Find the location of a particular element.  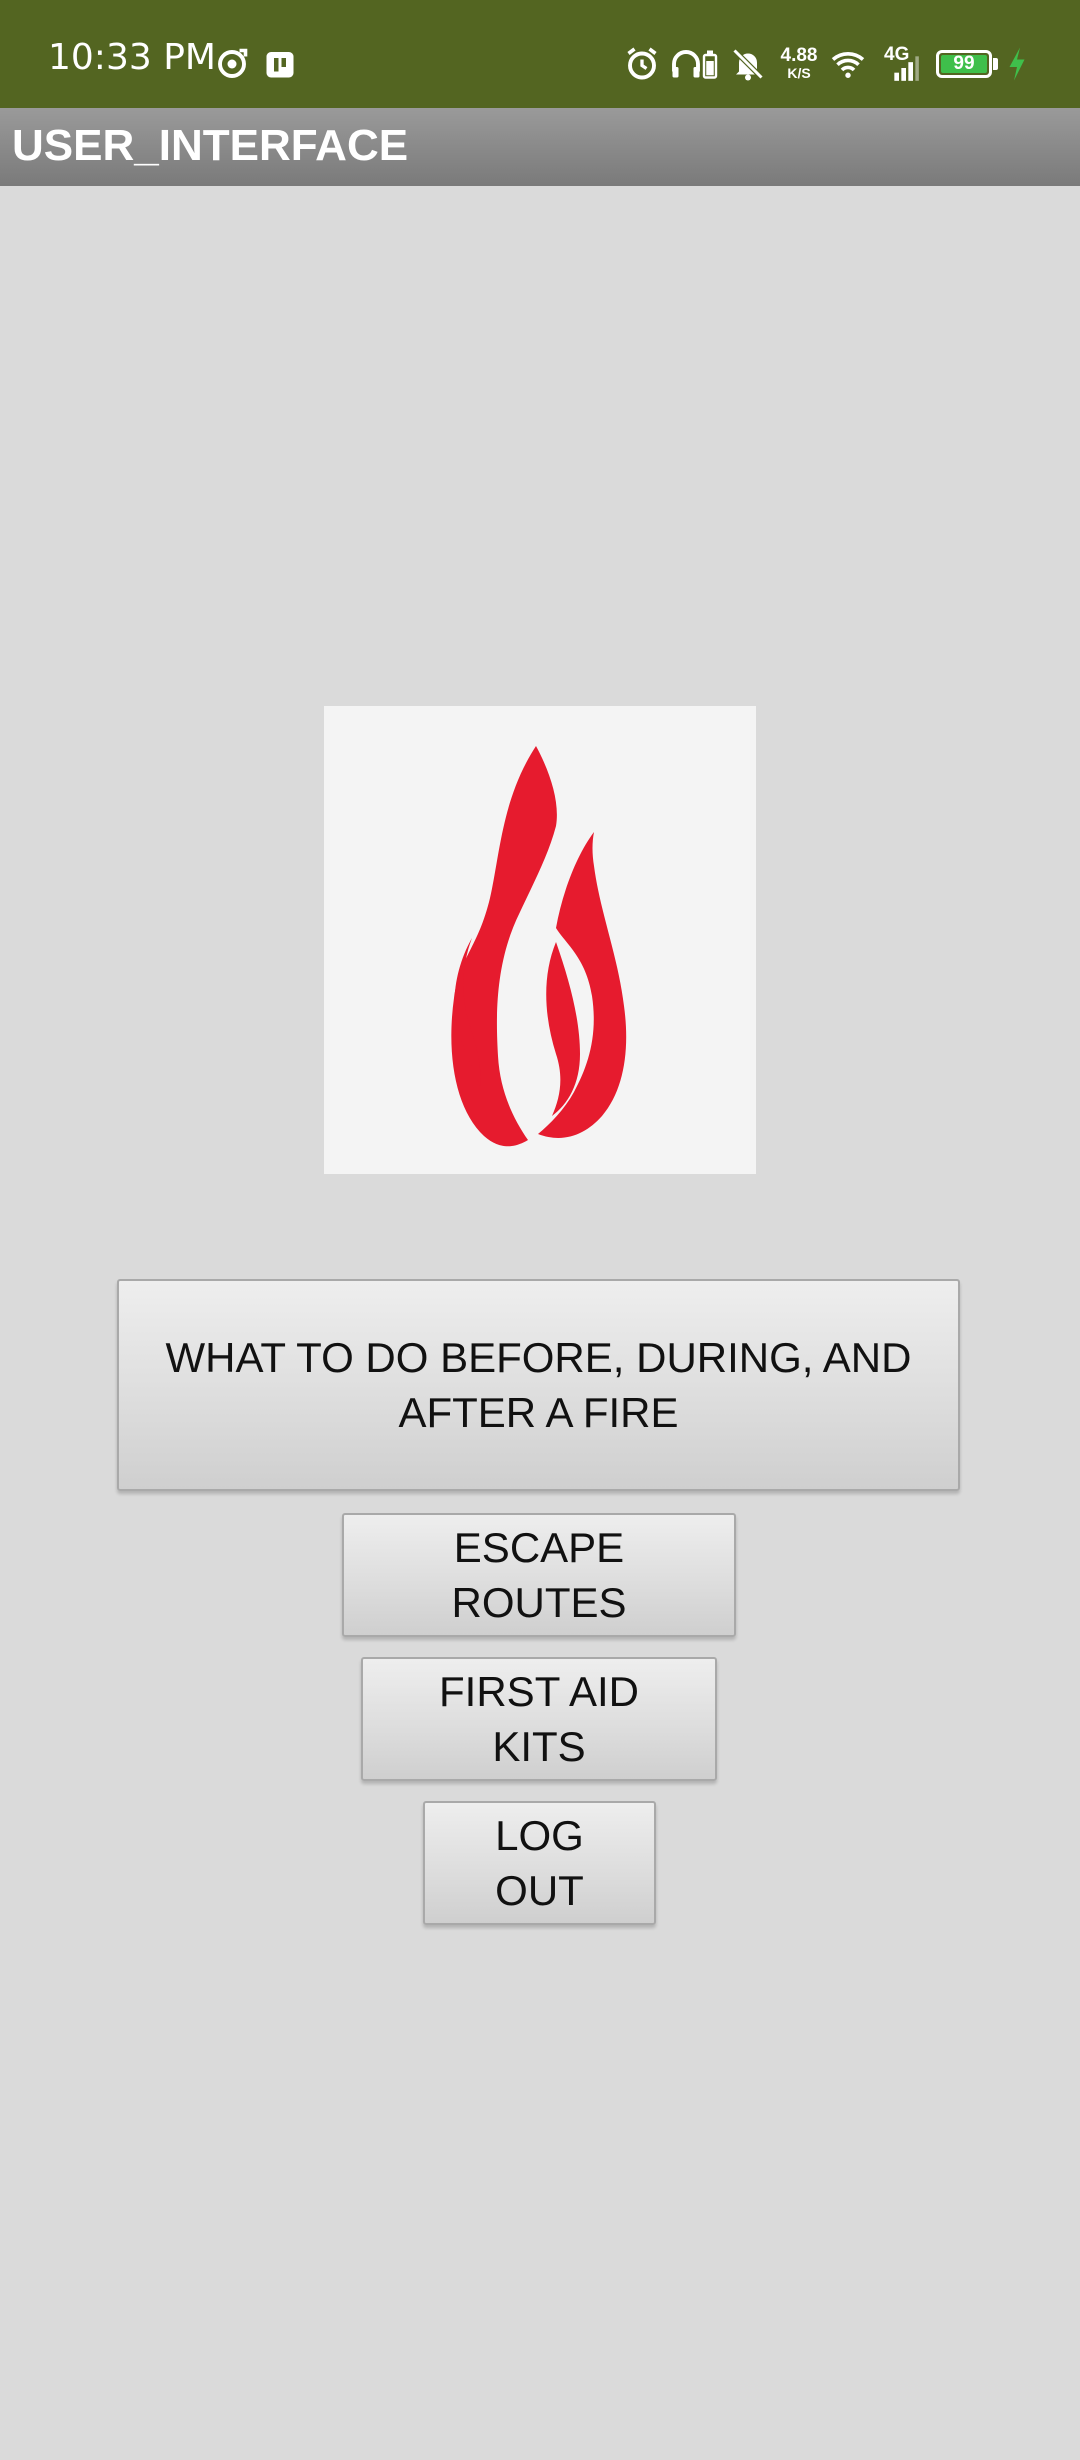

page-title: USER_INTERFACE is located at coordinates (210, 145).